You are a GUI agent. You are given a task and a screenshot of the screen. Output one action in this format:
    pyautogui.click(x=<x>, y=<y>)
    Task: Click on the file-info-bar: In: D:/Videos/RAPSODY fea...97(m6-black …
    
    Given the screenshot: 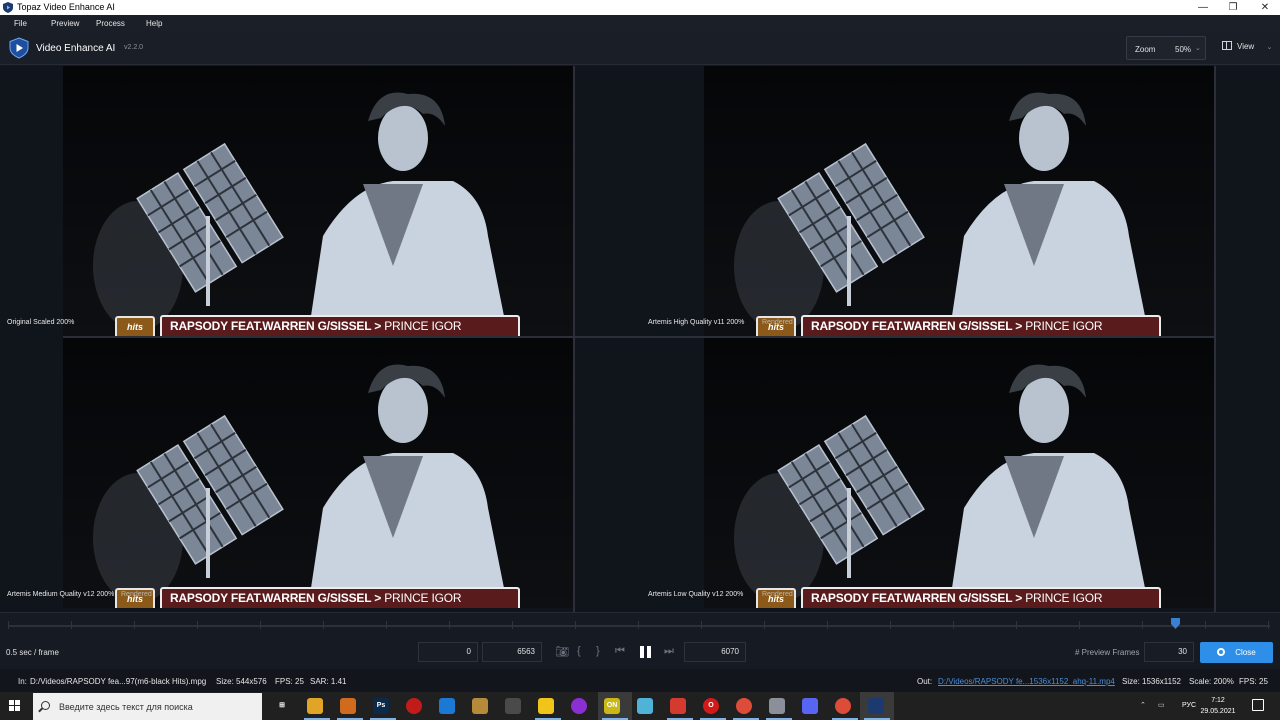 What is the action you would take?
    pyautogui.click(x=640, y=680)
    